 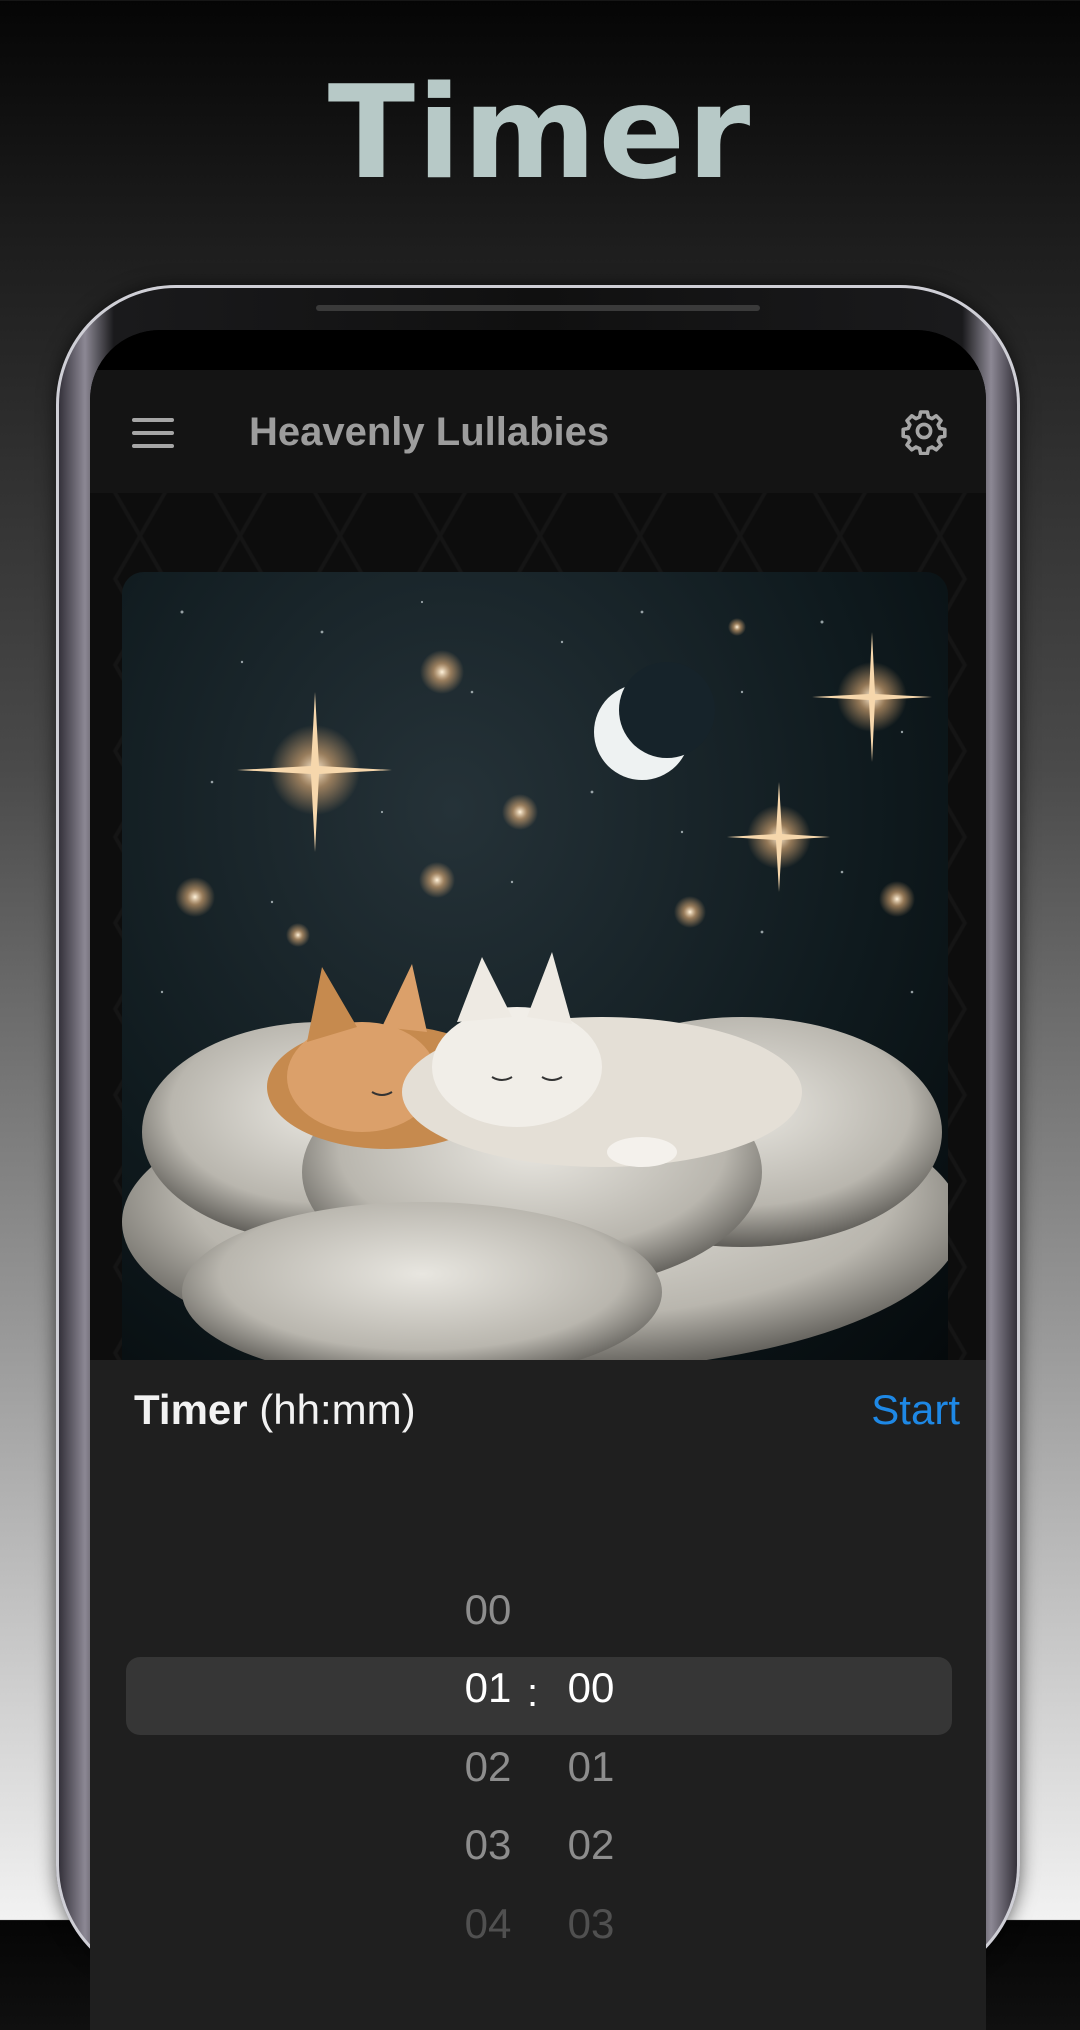 What do you see at coordinates (538, 350) in the screenshot?
I see `status-bar` at bounding box center [538, 350].